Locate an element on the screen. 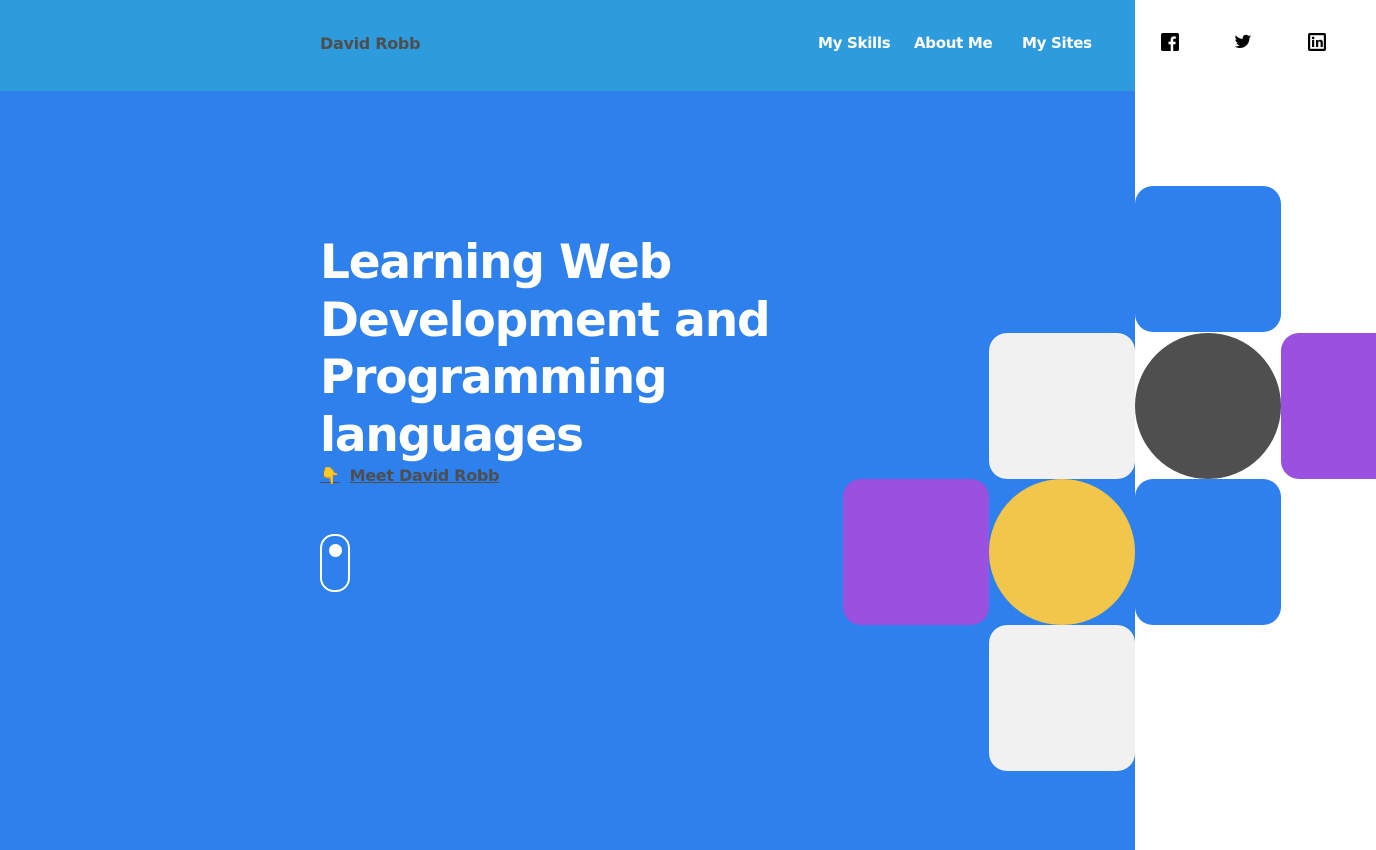  top-navigation-bar: David Robb My Skills About Me My Sites is located at coordinates (567, 45).